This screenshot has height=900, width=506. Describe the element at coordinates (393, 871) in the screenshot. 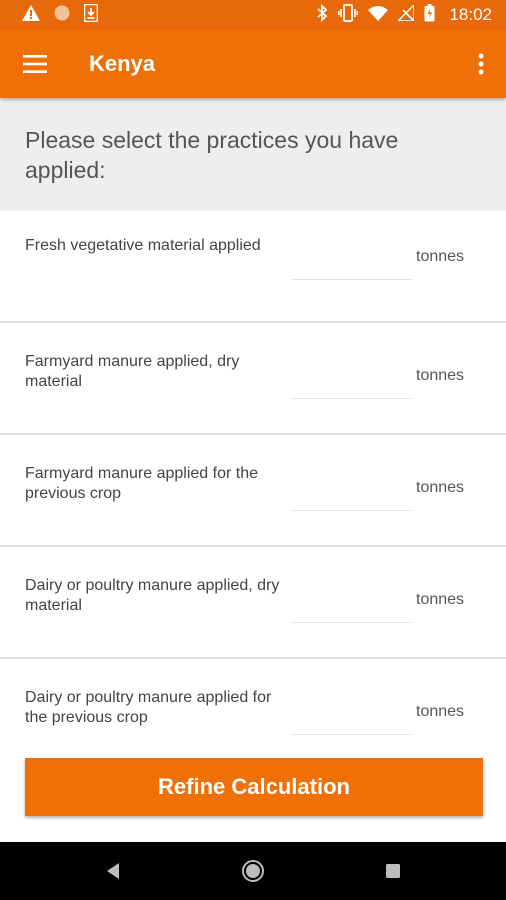

I see `recents-icon` at that location.